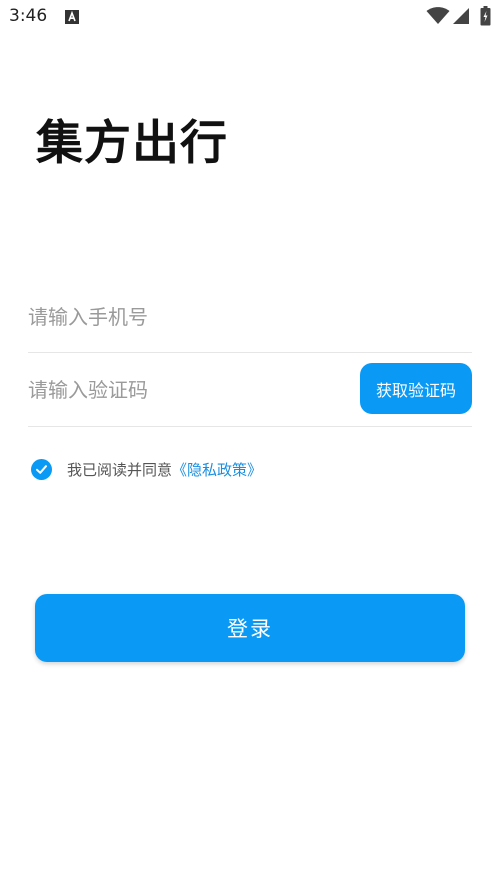  I want to click on battery-icon, so click(485, 16).